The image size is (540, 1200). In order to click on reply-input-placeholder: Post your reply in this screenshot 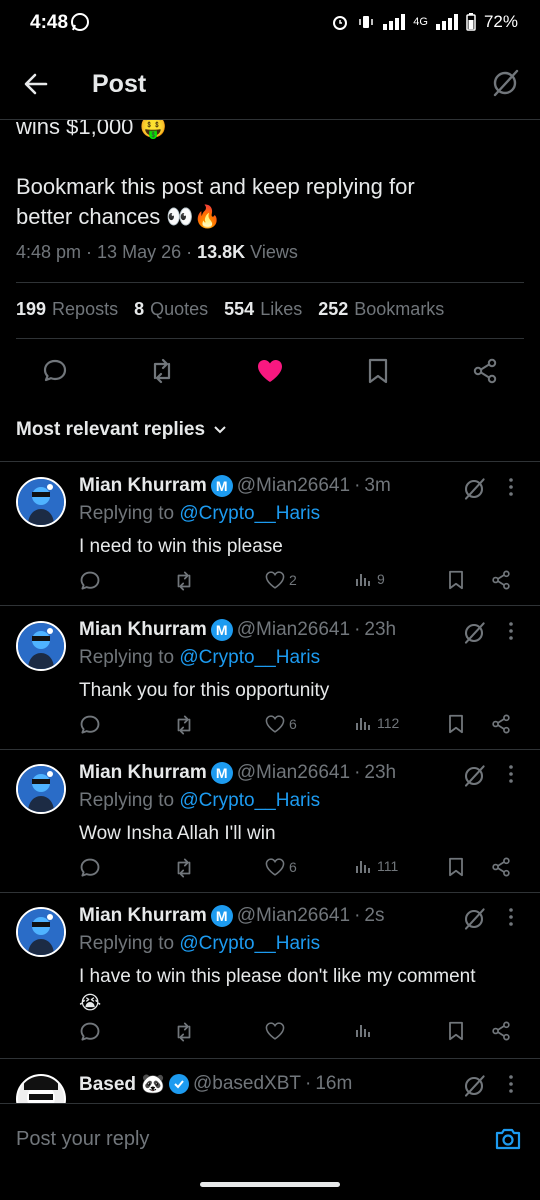, I will do `click(82, 1139)`.